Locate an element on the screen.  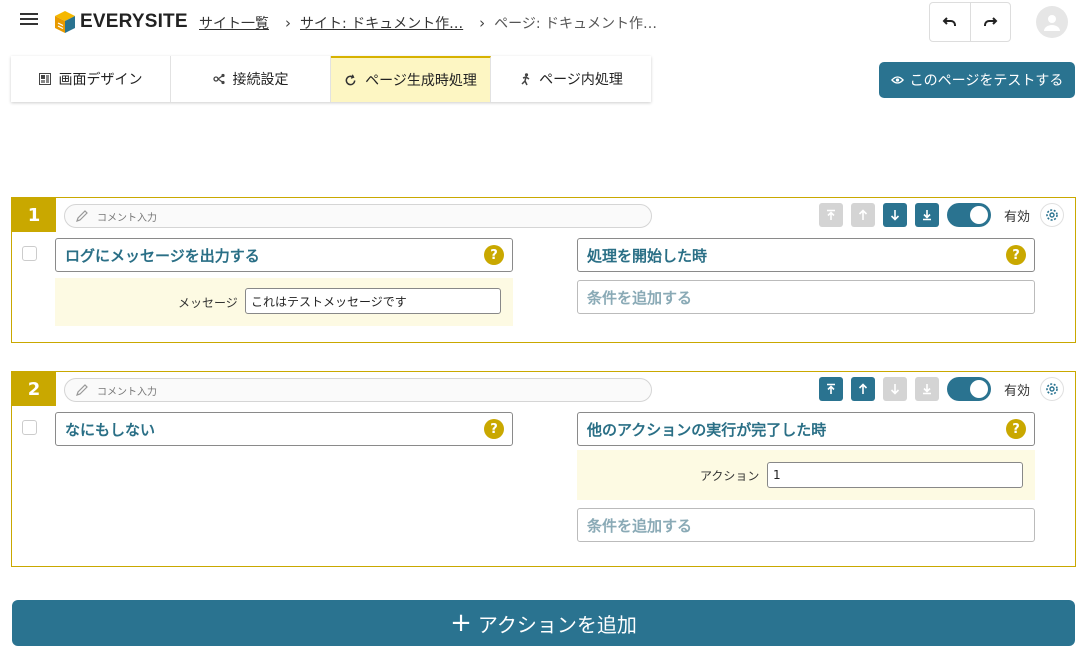
test-page-label: このページをテストする is located at coordinates (986, 81).